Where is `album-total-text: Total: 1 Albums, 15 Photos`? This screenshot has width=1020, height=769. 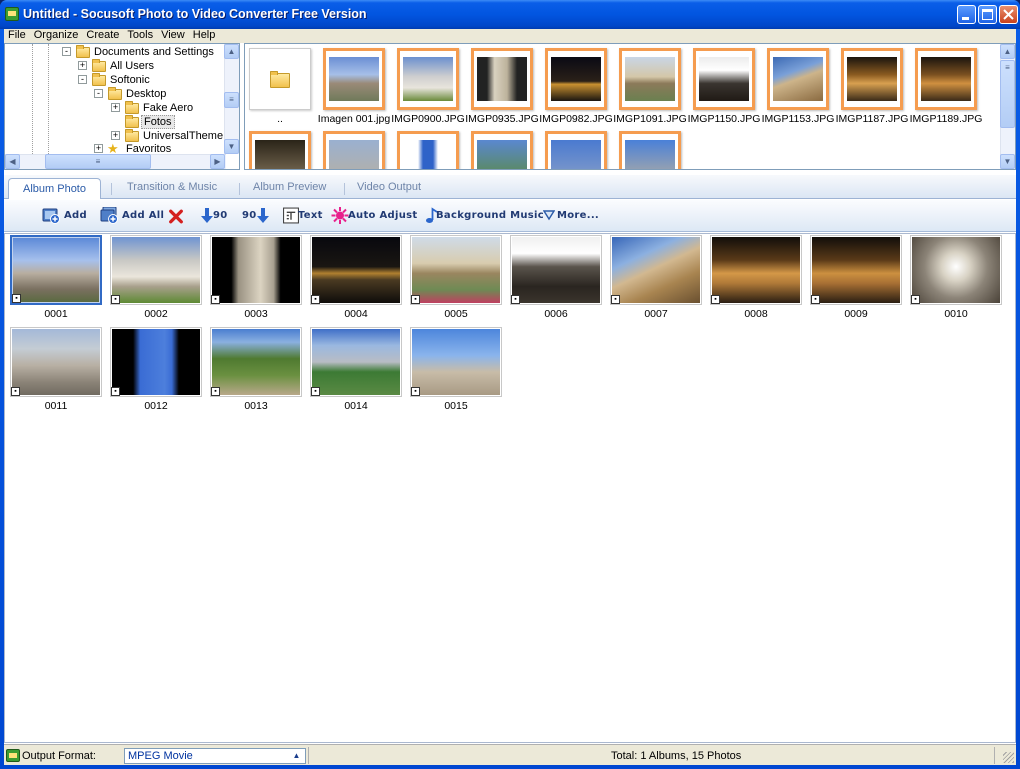
album-total-text: Total: 1 Albums, 15 Photos is located at coordinates (676, 756).